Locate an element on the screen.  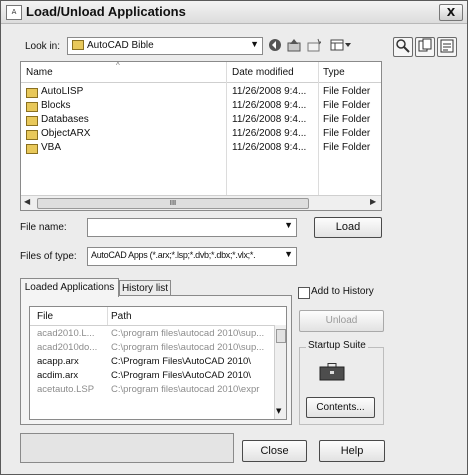
add-to-history-checkbox is located at coordinates (304, 293).